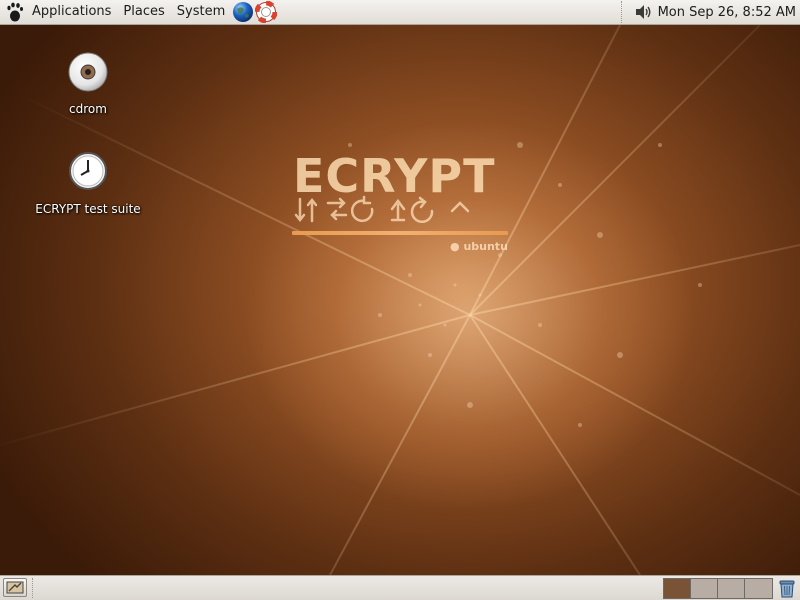  What do you see at coordinates (15, 12) in the screenshot?
I see `gnome-foot-icon` at bounding box center [15, 12].